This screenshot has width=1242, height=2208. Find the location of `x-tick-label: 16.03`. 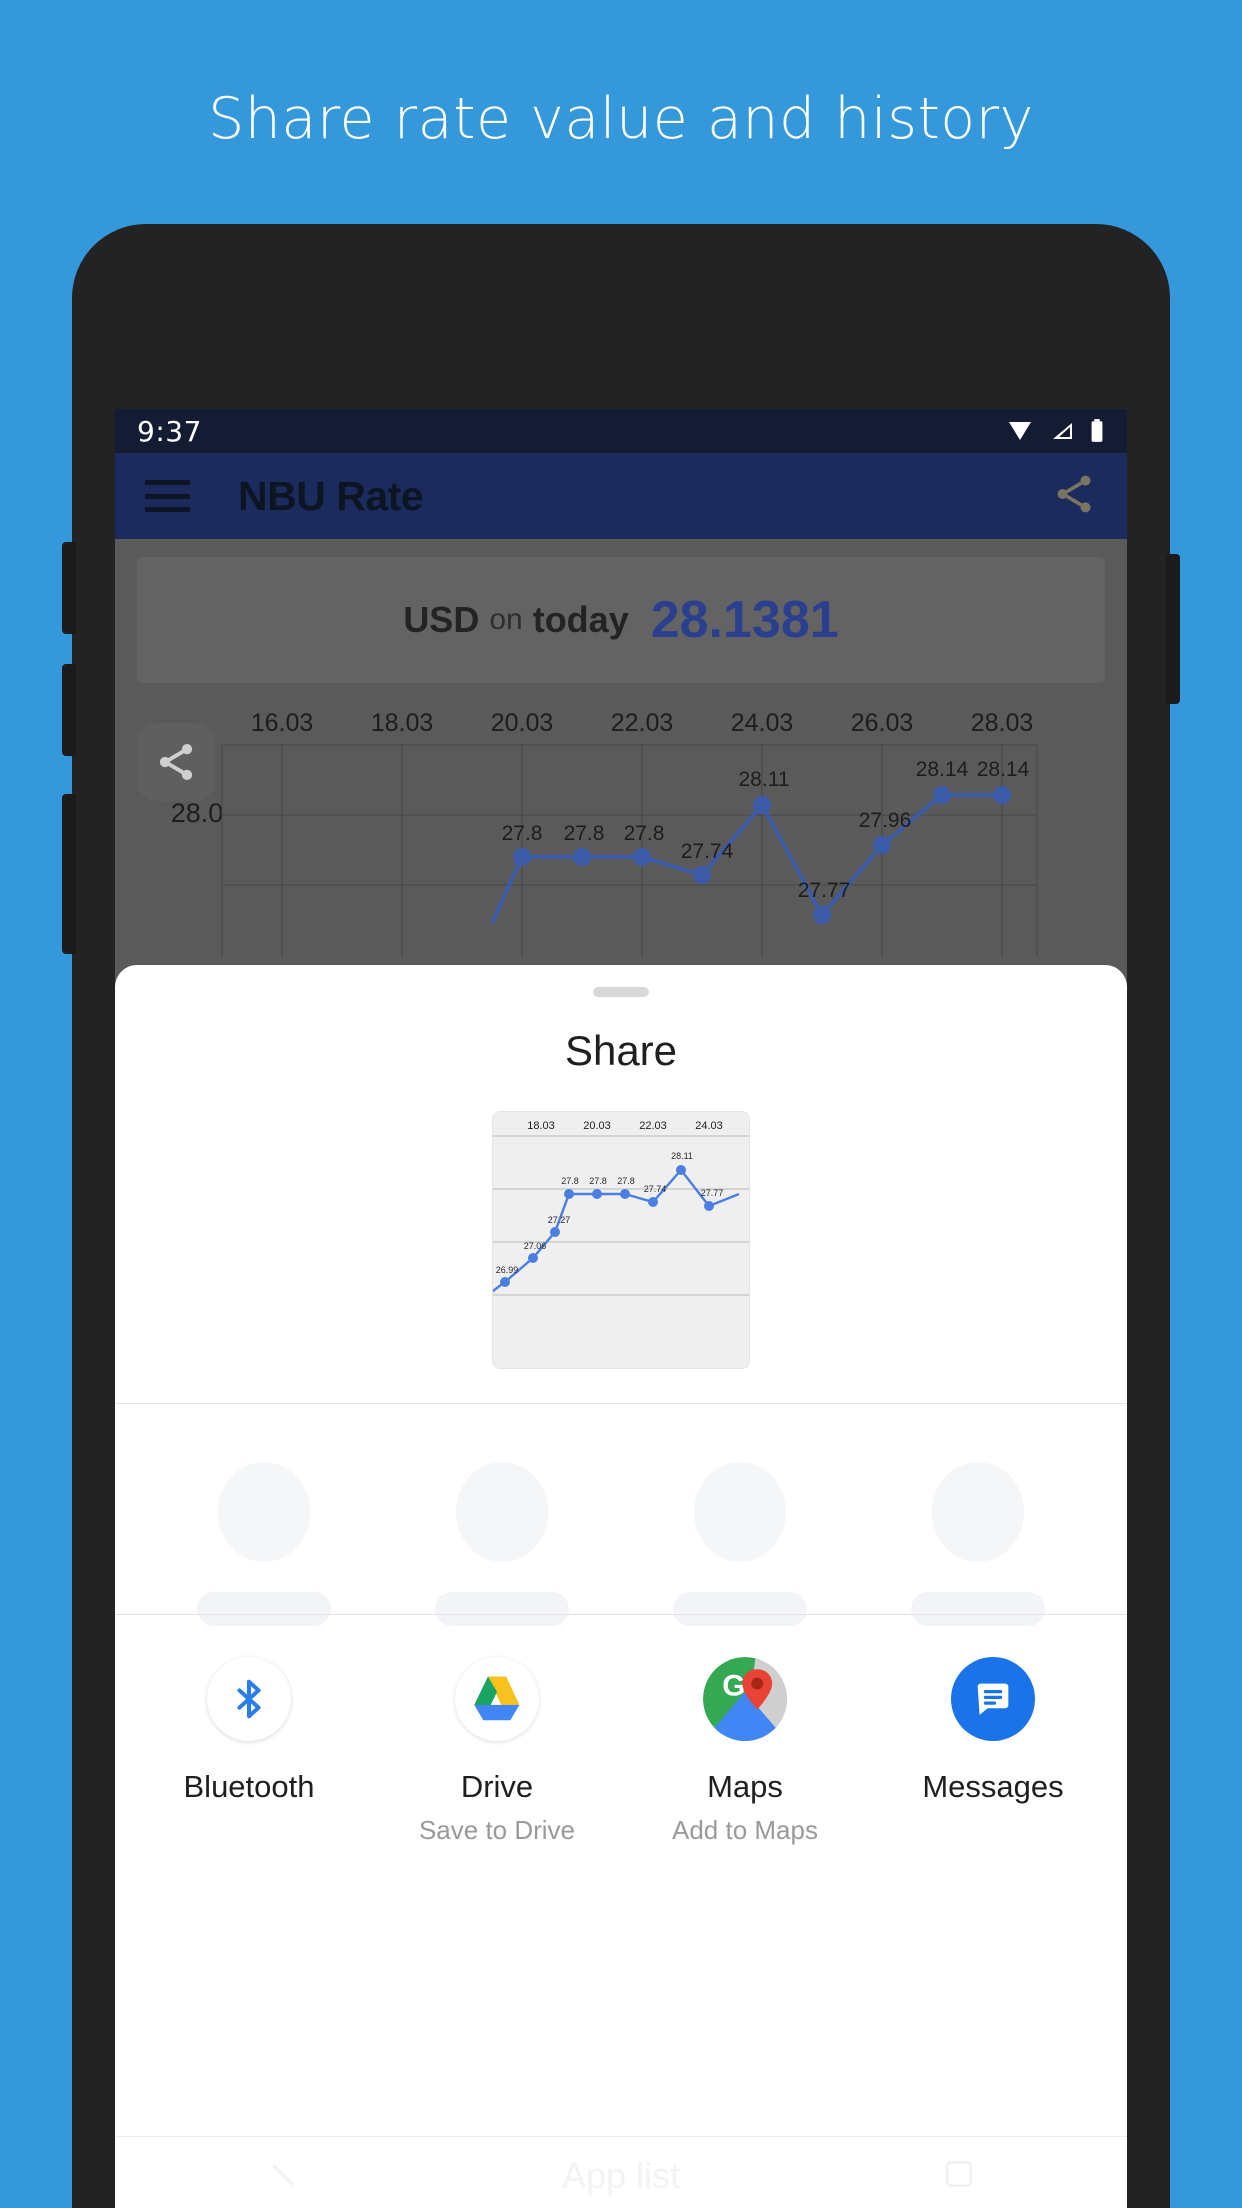

x-tick-label: 16.03 is located at coordinates (282, 723).